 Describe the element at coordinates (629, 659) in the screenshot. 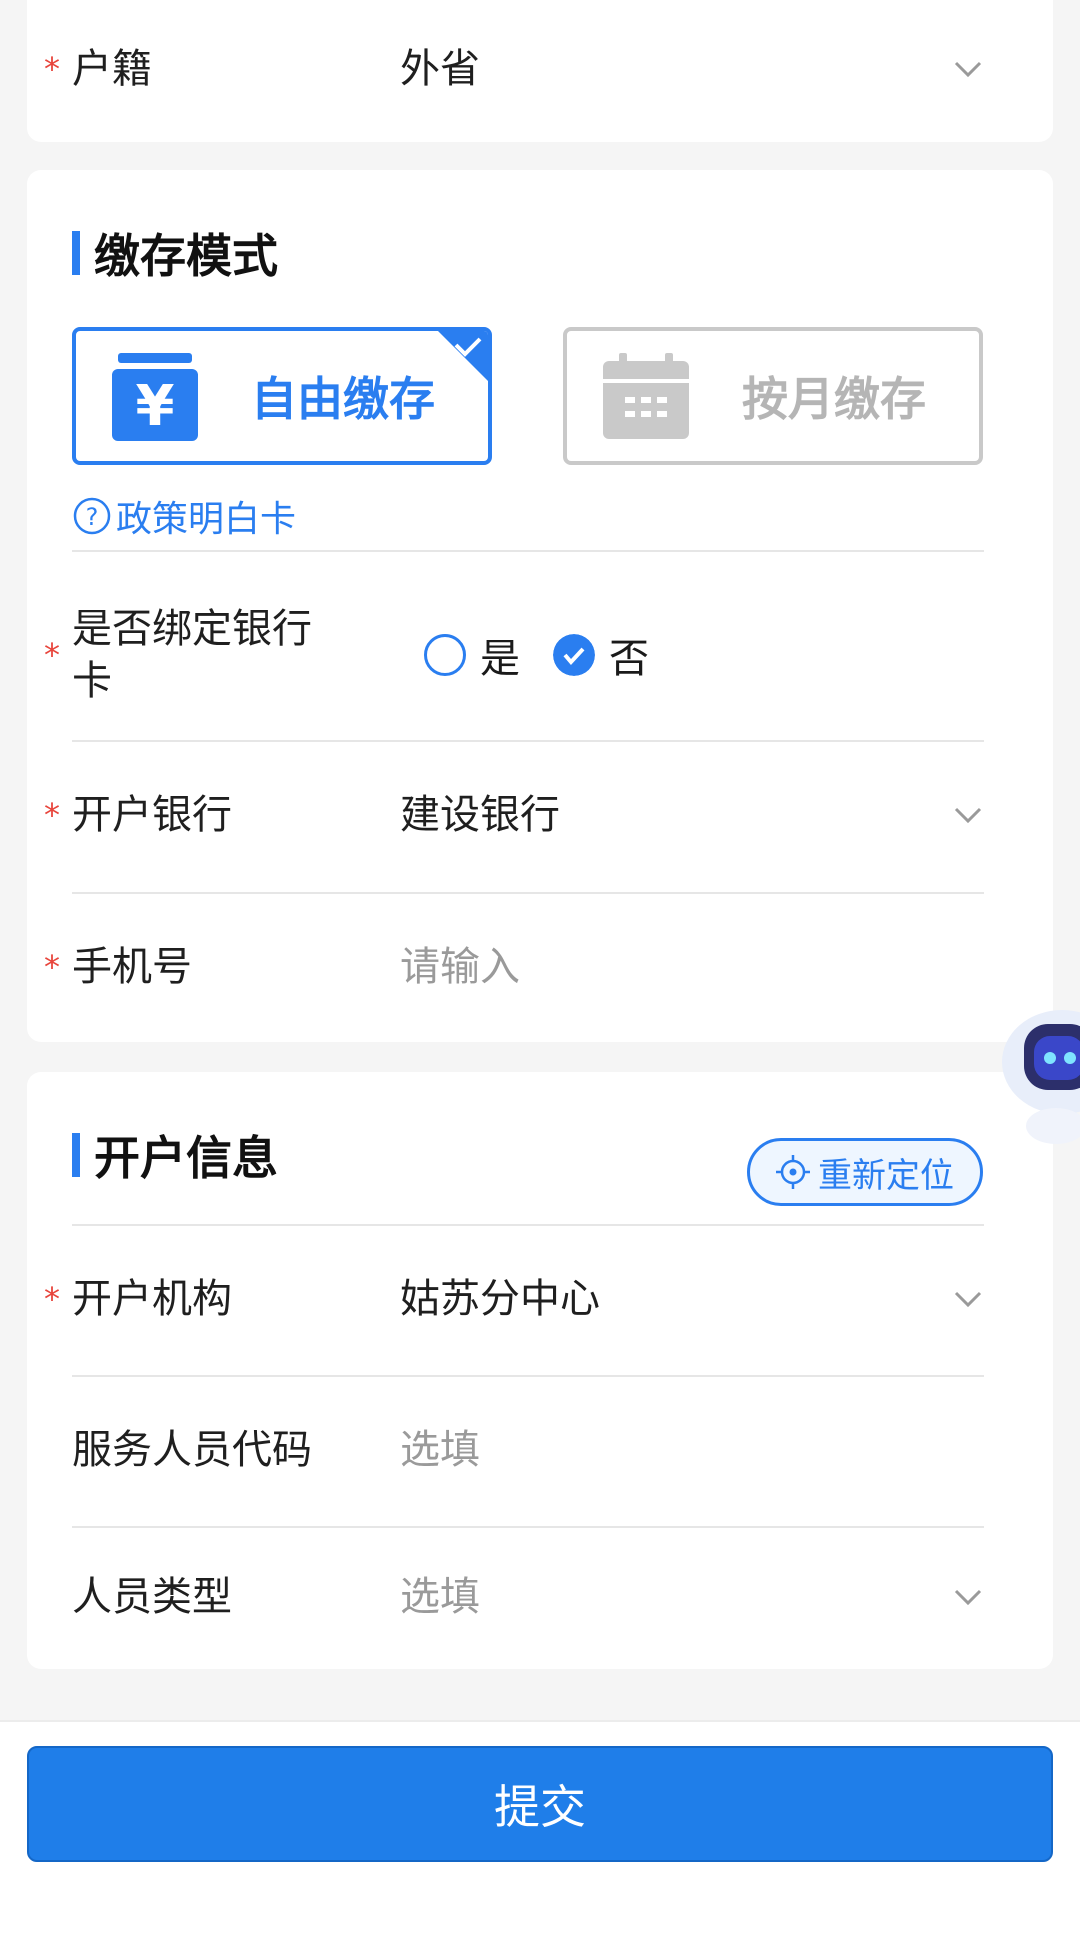

I see `radio-no-label: 否` at that location.